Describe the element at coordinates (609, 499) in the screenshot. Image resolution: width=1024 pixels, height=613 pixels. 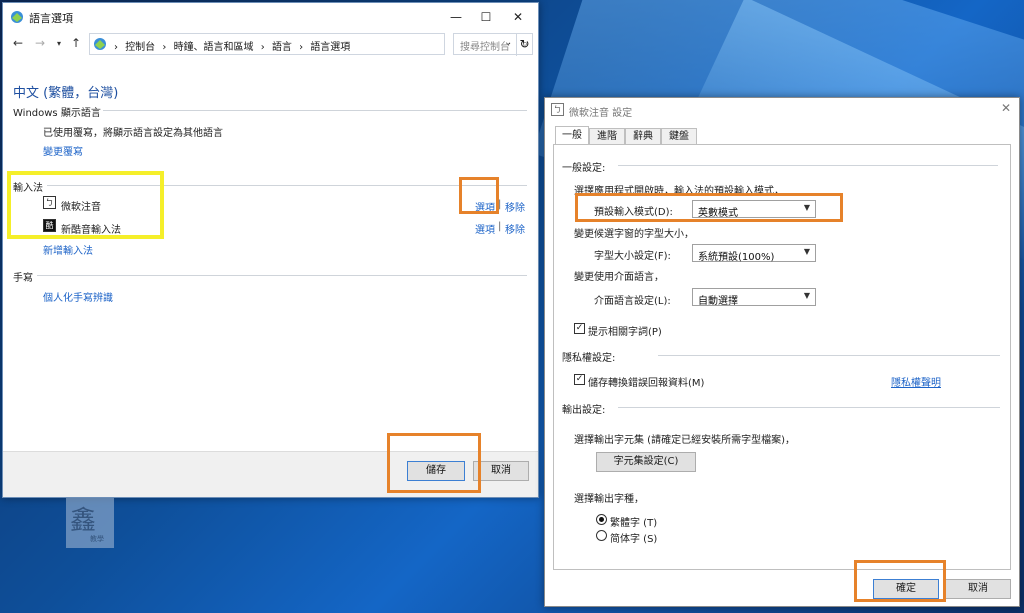
I see `char-type-description: 選擇輸出字種，` at that location.